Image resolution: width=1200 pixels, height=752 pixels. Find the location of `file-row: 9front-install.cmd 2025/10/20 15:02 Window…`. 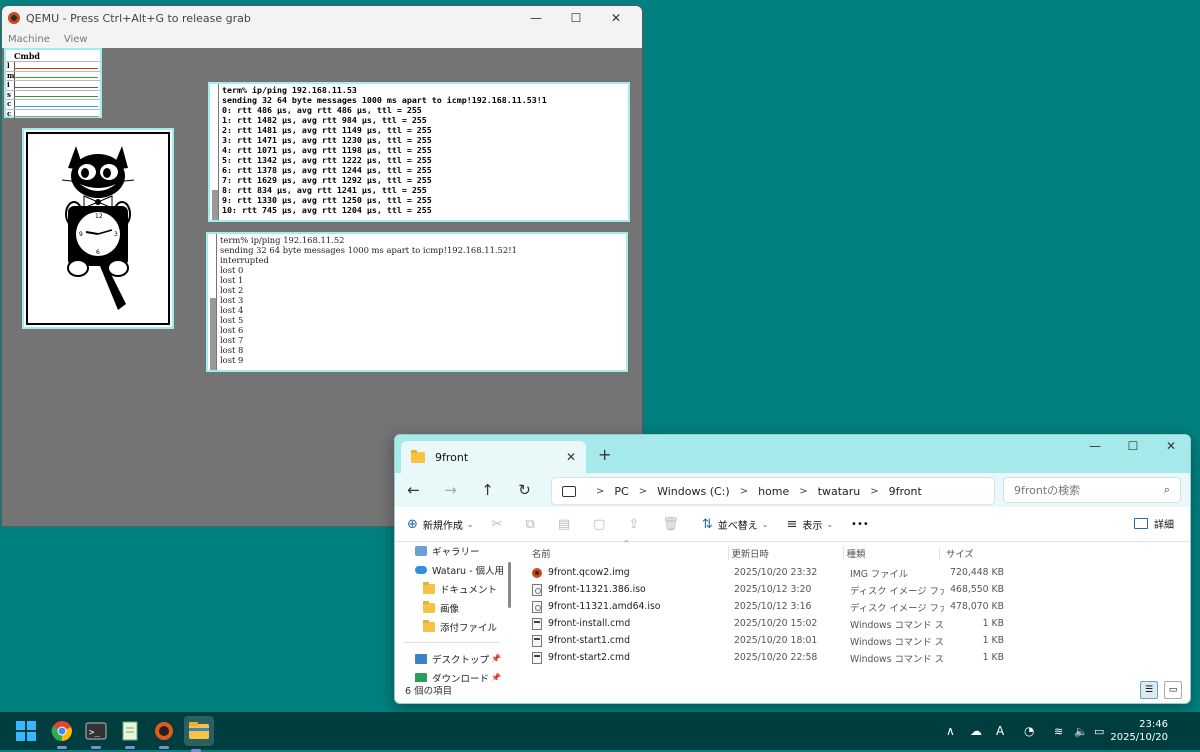

file-row: 9front-install.cmd 2025/10/20 15:02 Window… is located at coordinates (765, 623).